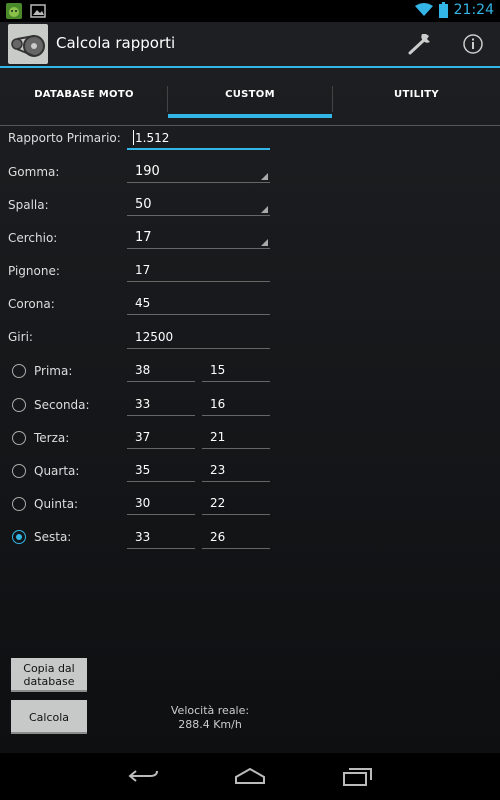 The width and height of the screenshot is (500, 800). What do you see at coordinates (19, 471) in the screenshot?
I see `gear-radio-quarta` at bounding box center [19, 471].